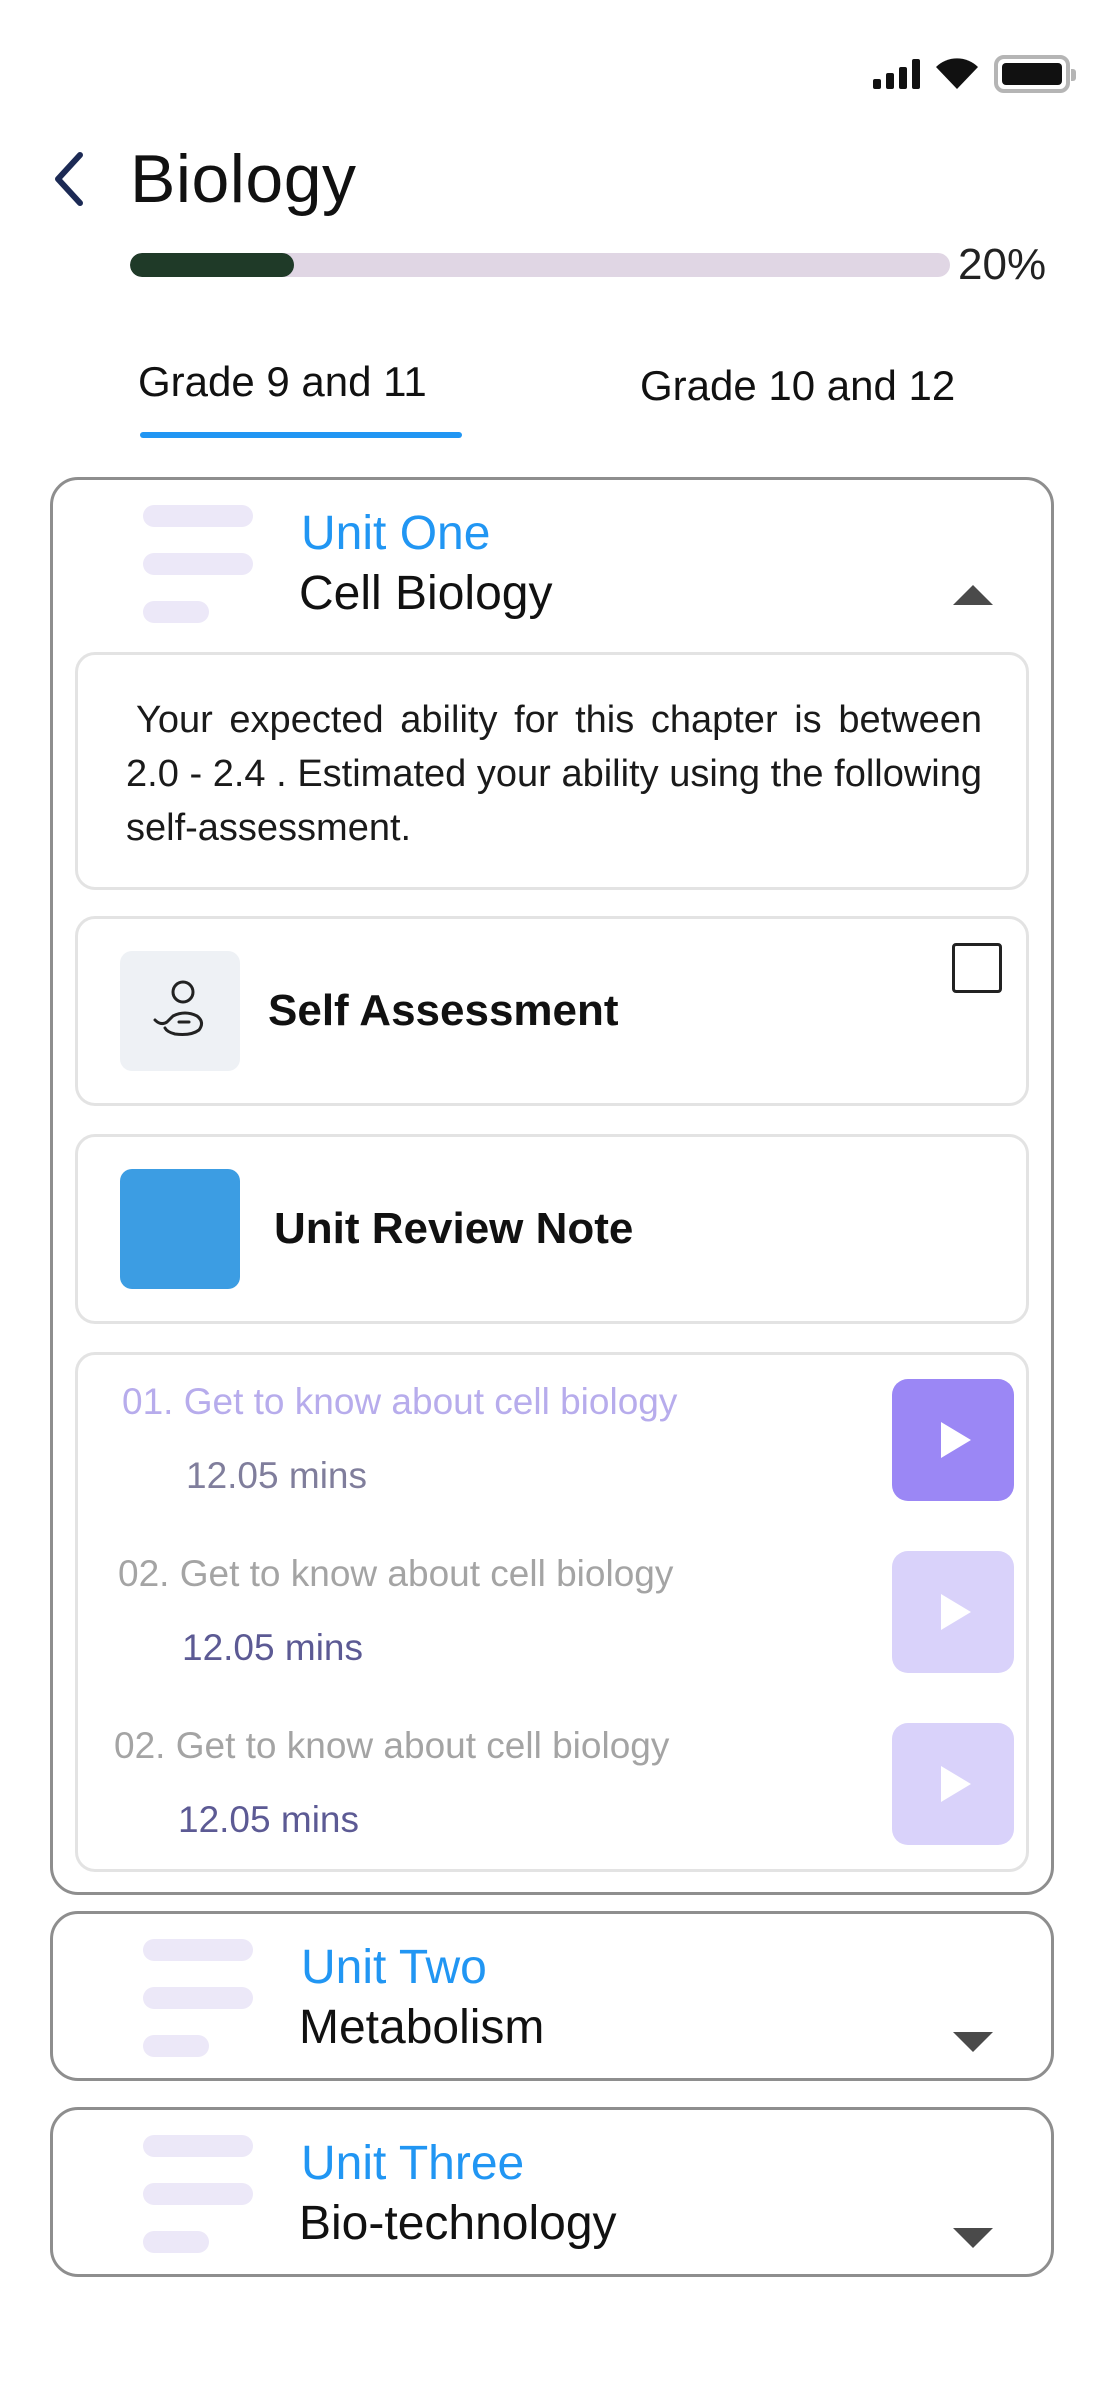 The width and height of the screenshot is (1110, 2400). Describe the element at coordinates (1035, 74) in the screenshot. I see `battery-icon` at that location.